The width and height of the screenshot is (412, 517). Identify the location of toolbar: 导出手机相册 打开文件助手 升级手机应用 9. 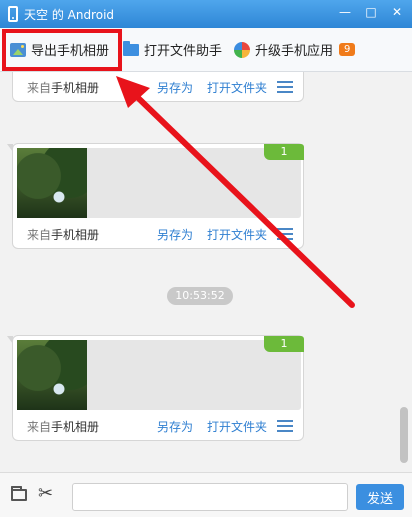
(206, 50).